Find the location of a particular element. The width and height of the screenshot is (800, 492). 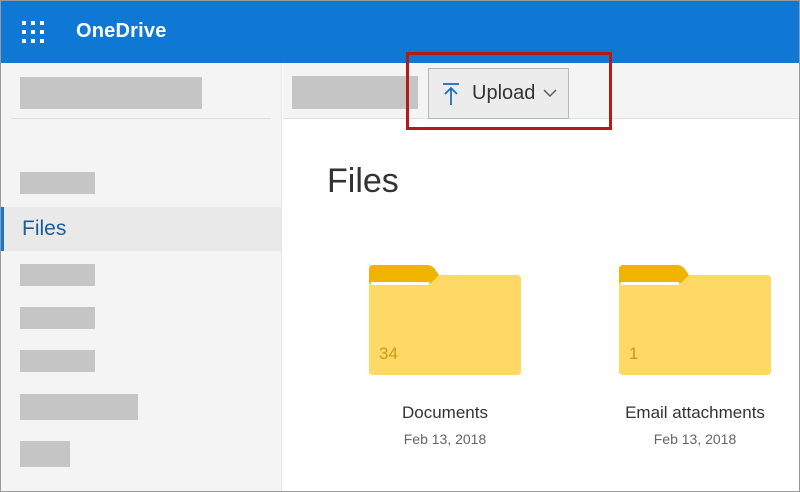

chevron-down-icon is located at coordinates (550, 93).